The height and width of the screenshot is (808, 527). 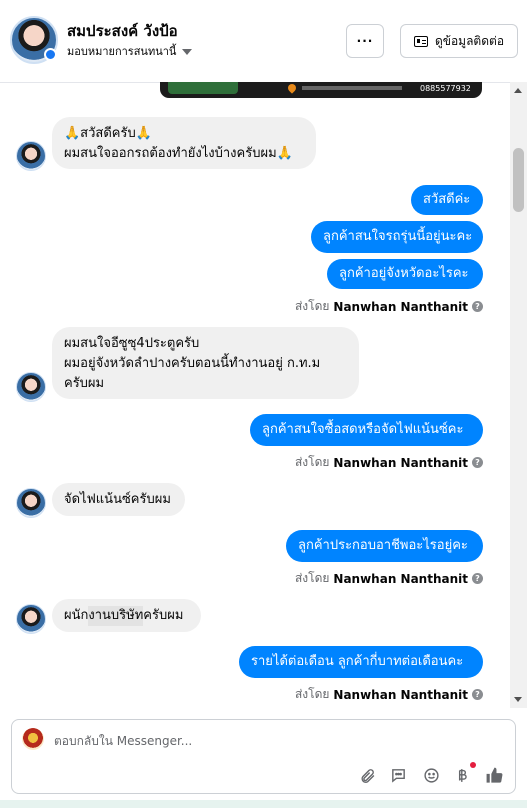 What do you see at coordinates (76, 615) in the screenshot?
I see `message-text: ผนัก` at bounding box center [76, 615].